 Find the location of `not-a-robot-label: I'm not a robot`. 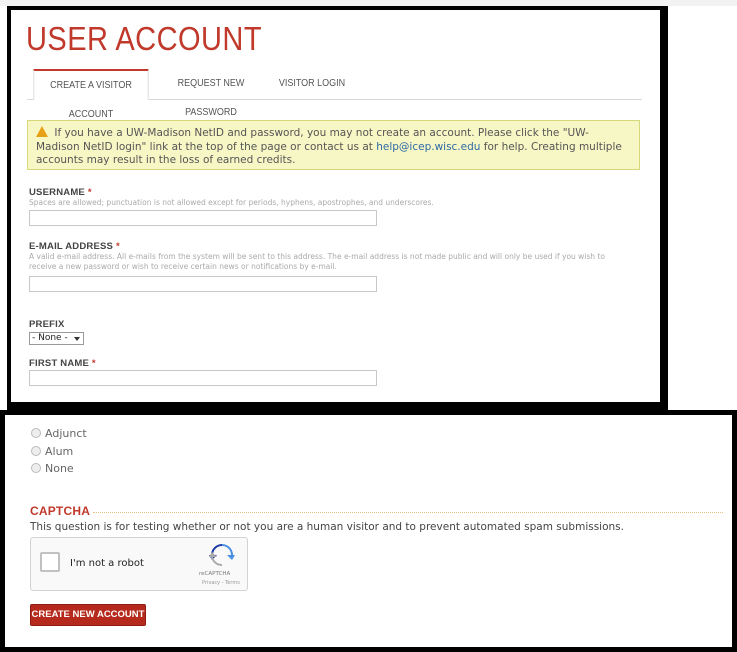

not-a-robot-label: I'm not a robot is located at coordinates (107, 563).